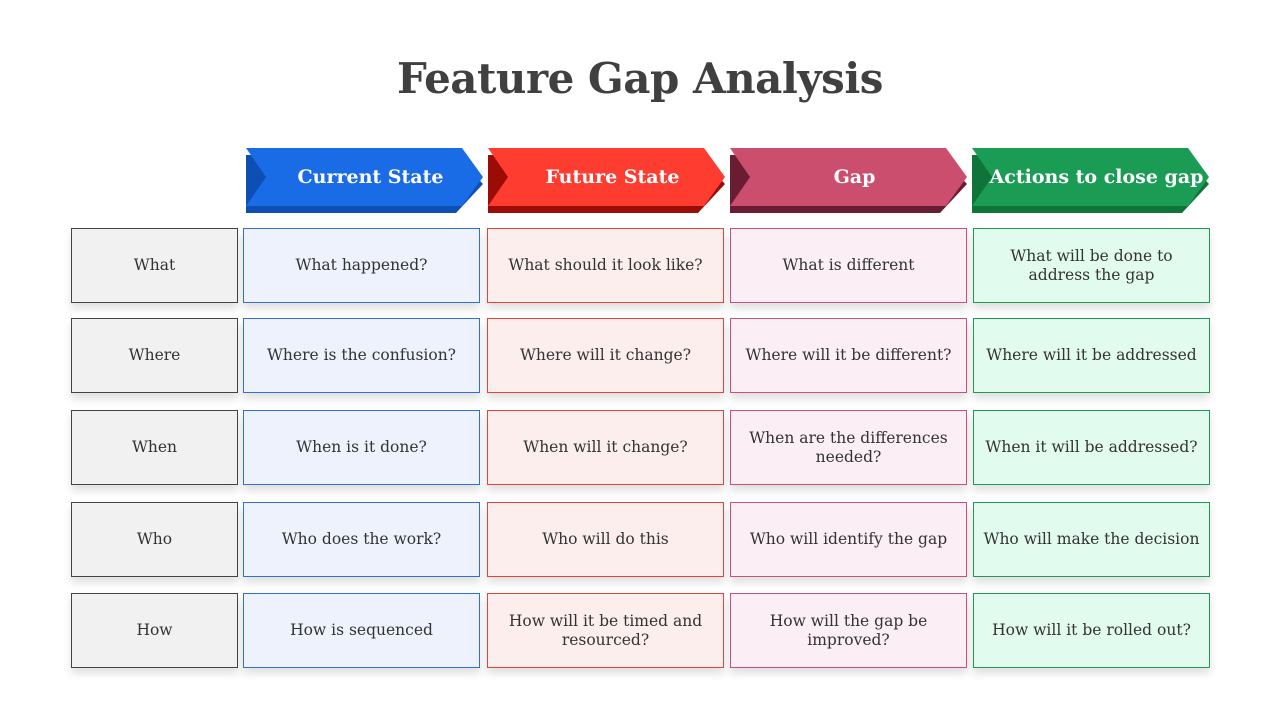 This screenshot has width=1280, height=720. I want to click on grid-cell: Who does the work?, so click(361, 539).